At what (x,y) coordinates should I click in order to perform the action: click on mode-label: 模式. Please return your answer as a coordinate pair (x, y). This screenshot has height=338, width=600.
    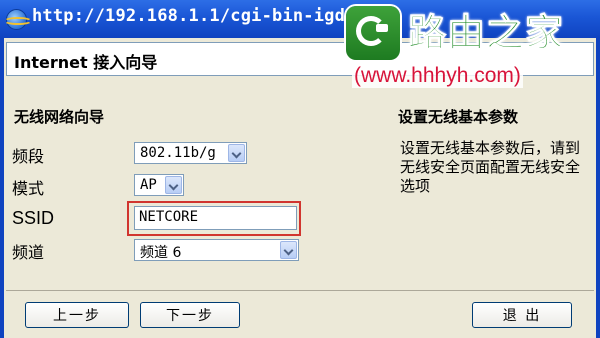
    Looking at the image, I should click on (28, 188).